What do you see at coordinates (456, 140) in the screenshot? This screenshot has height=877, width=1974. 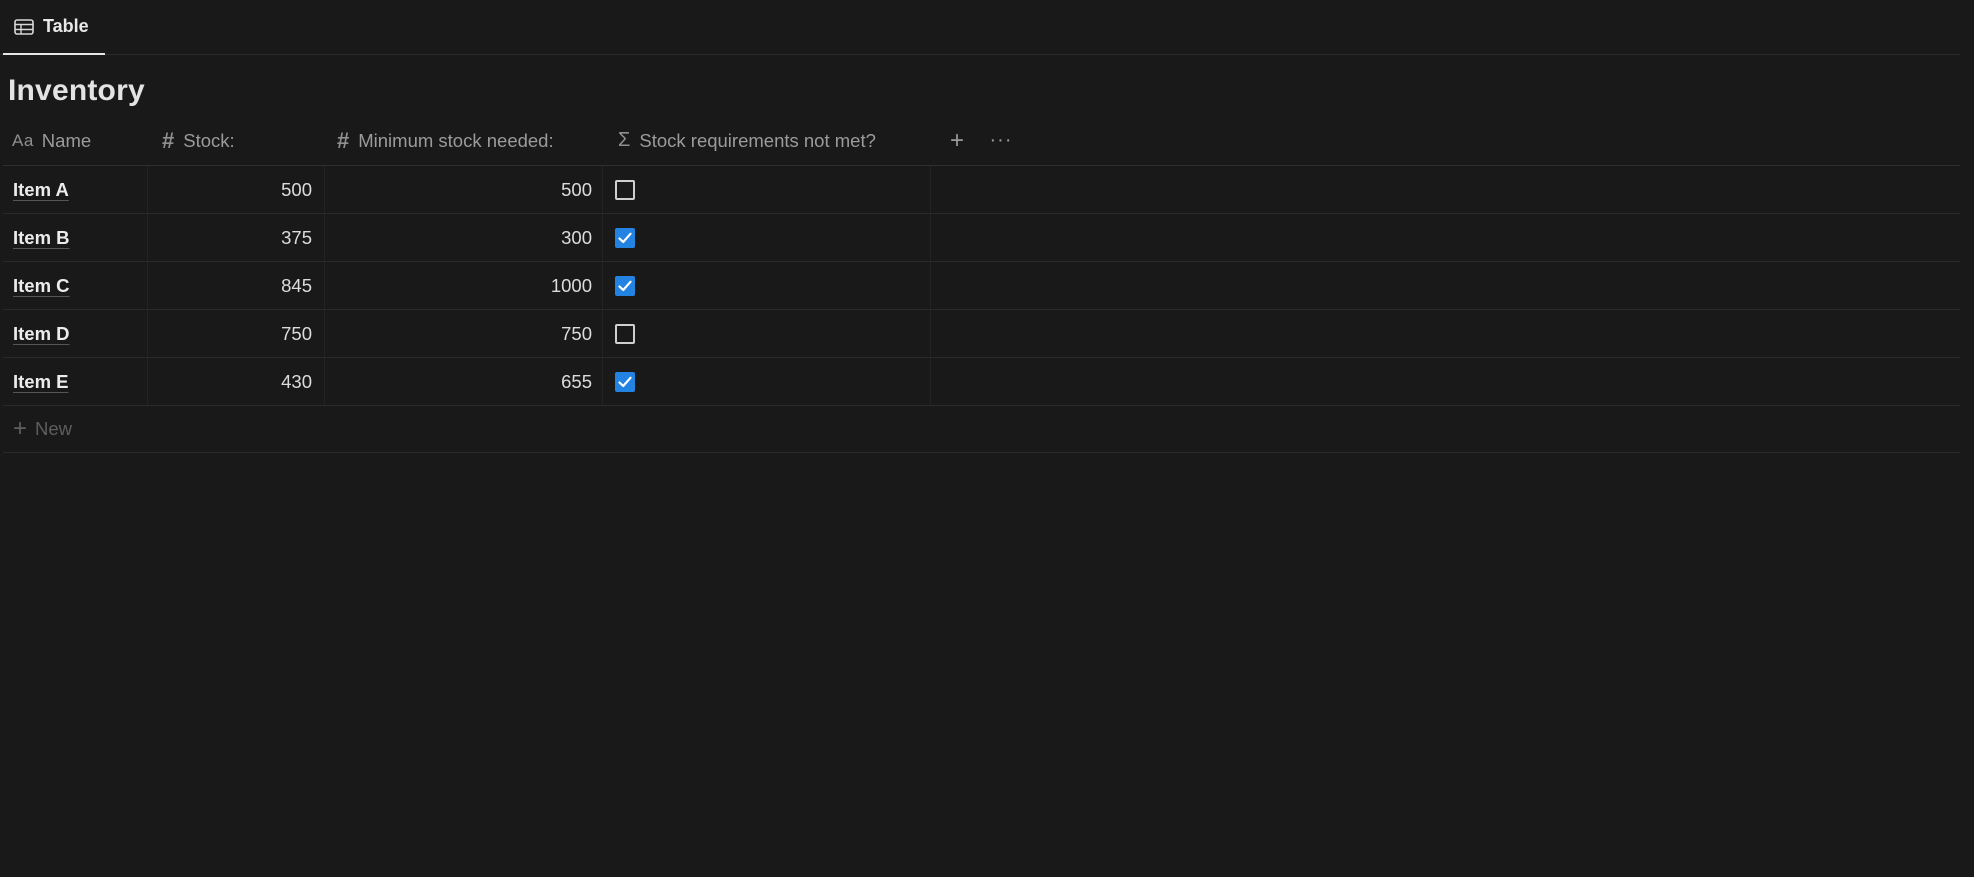 I see `column-header-label: Minimum stock needed:` at bounding box center [456, 140].